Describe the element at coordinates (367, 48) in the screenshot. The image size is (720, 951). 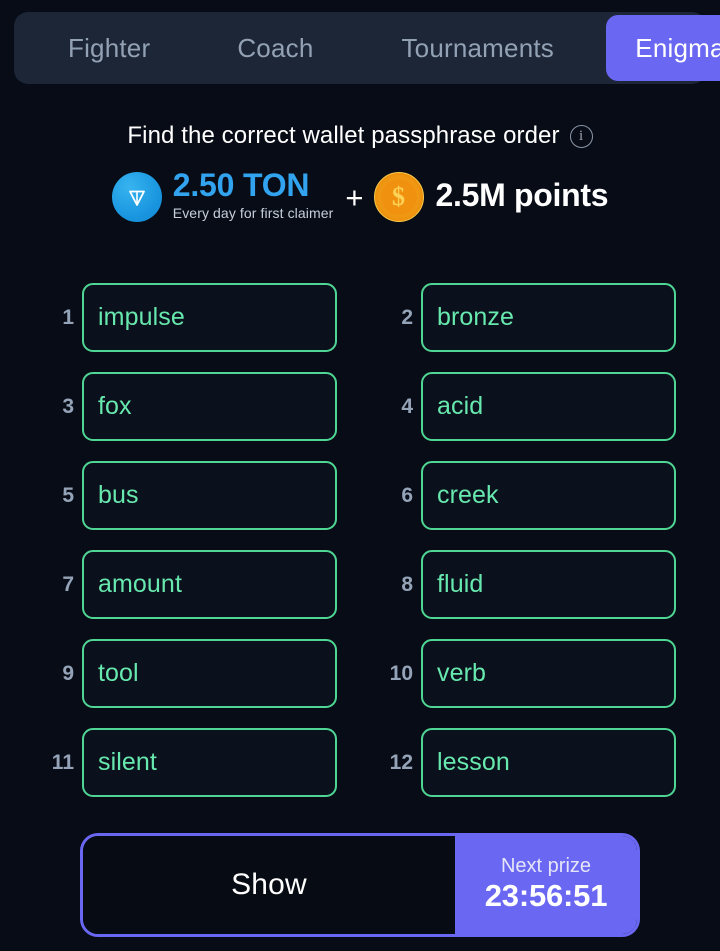
I see `top-tab-bar: Fighter Coach Tournaments Enigma` at that location.